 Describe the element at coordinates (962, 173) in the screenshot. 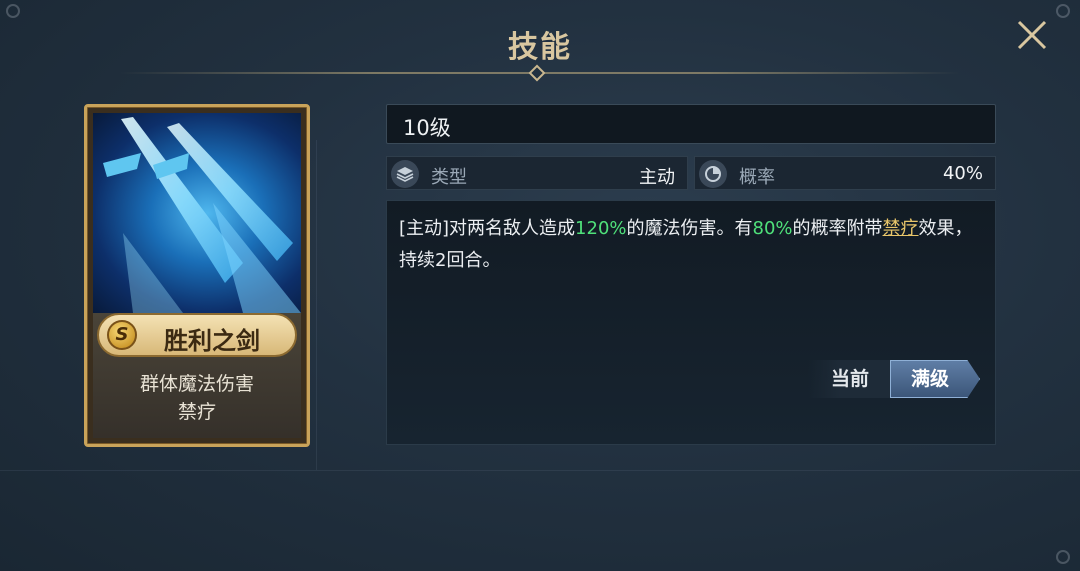

I see `stat-value: 40%` at that location.